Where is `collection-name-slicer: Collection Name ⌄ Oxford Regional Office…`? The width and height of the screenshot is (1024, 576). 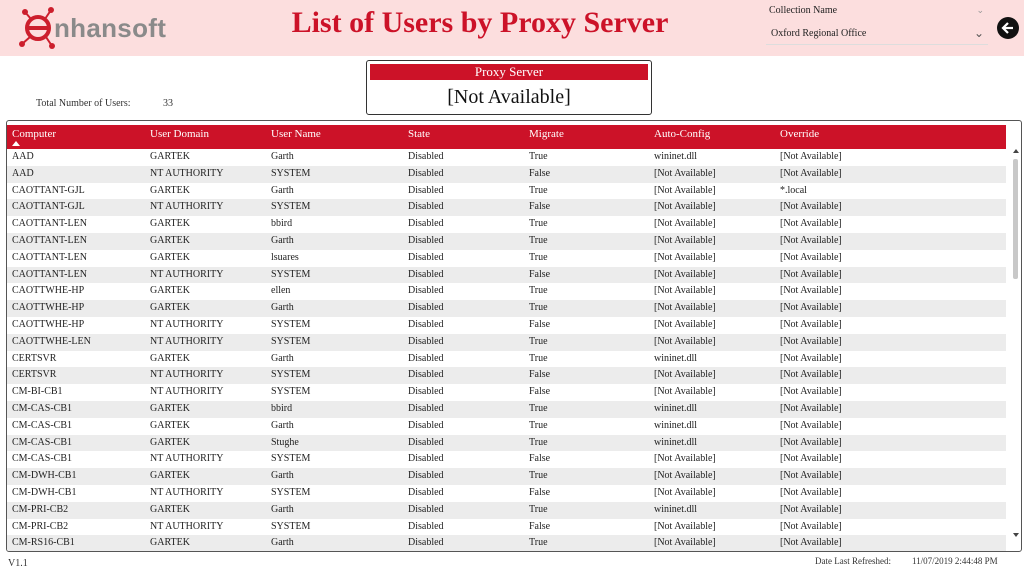
collection-name-slicer: Collection Name ⌄ Oxford Regional Office… is located at coordinates (877, 28).